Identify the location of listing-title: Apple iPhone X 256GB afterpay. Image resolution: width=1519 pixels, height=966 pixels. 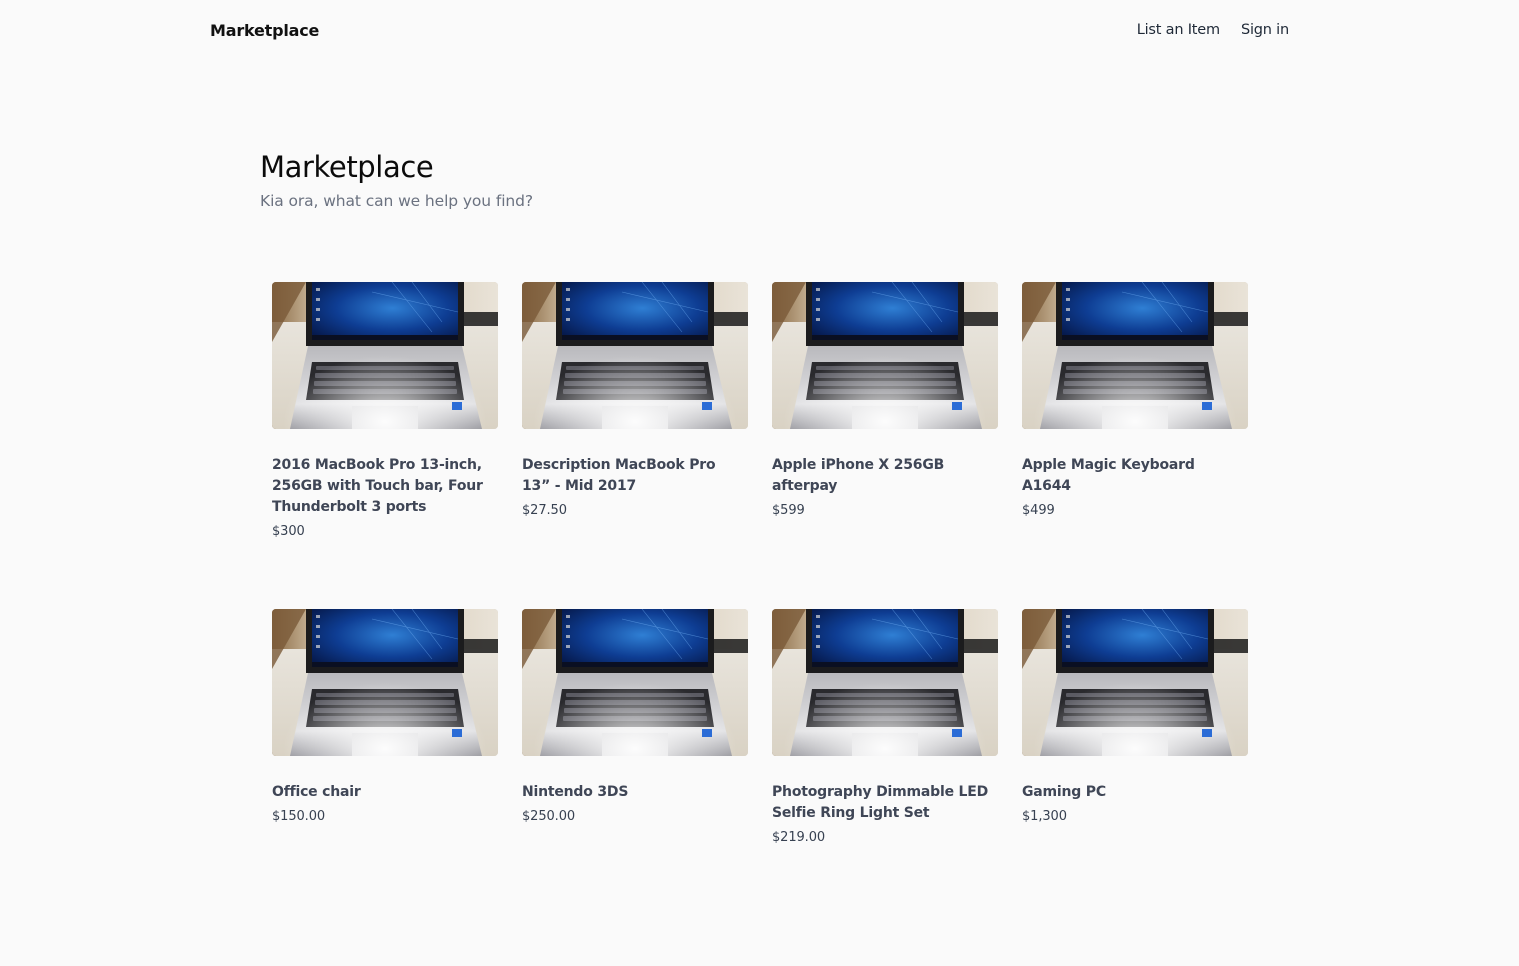
(858, 475).